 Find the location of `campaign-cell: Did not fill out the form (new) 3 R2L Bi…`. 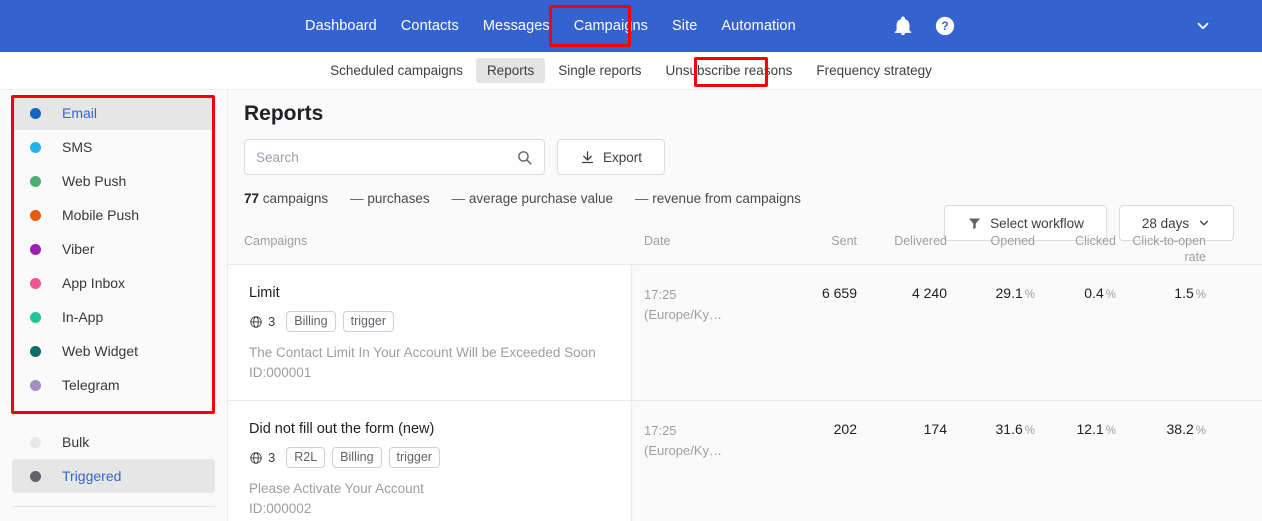

campaign-cell: Did not fill out the form (new) 3 R2L Bi… is located at coordinates (430, 461).